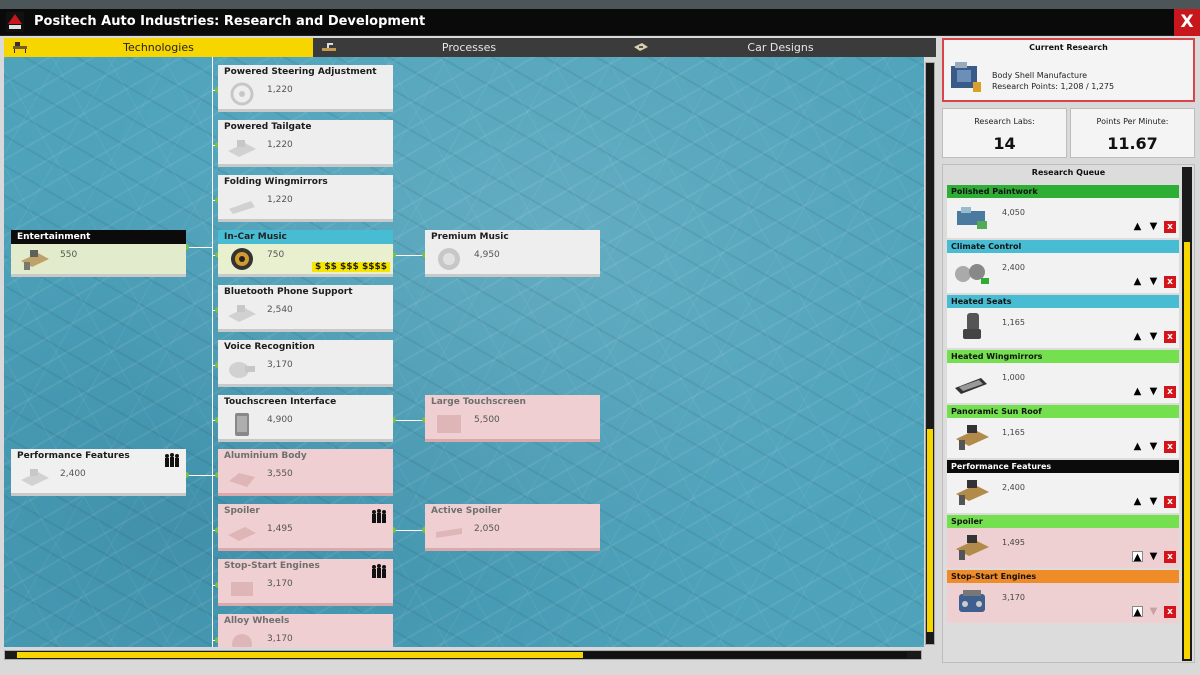  What do you see at coordinates (280, 529) in the screenshot?
I see `node-cost: 1,495` at bounding box center [280, 529].